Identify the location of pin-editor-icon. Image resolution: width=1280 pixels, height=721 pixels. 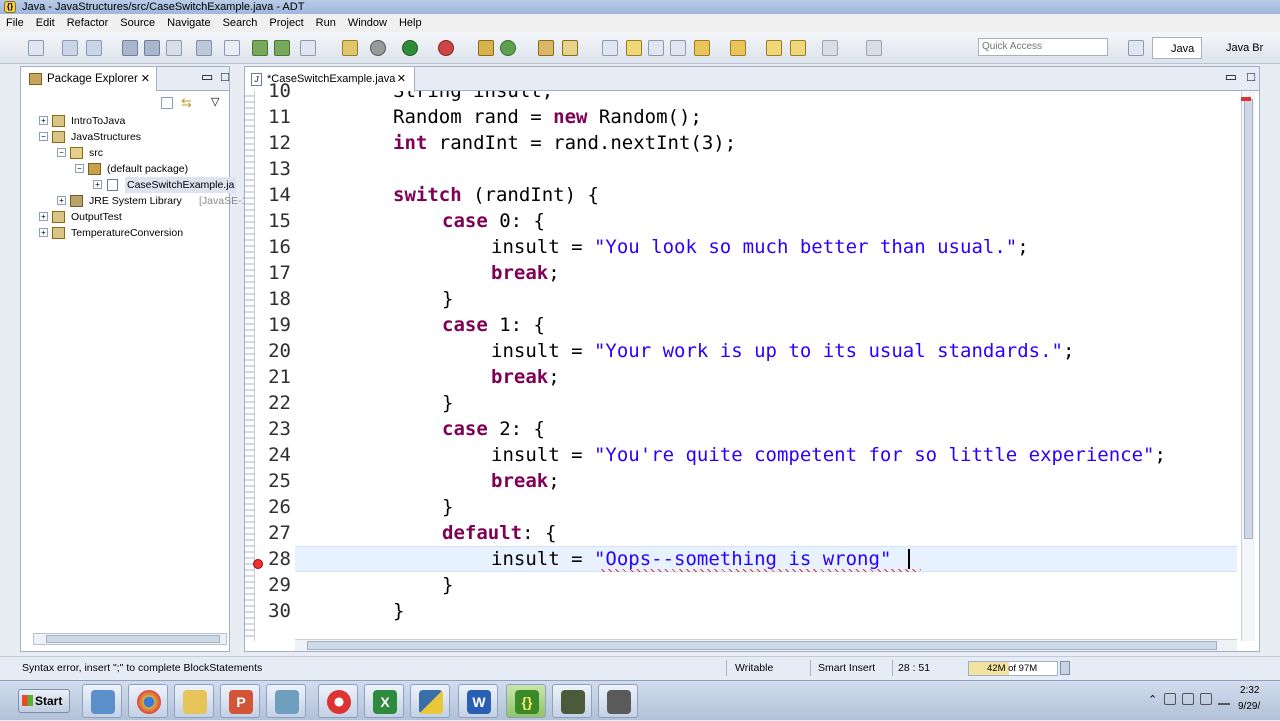
(874, 48).